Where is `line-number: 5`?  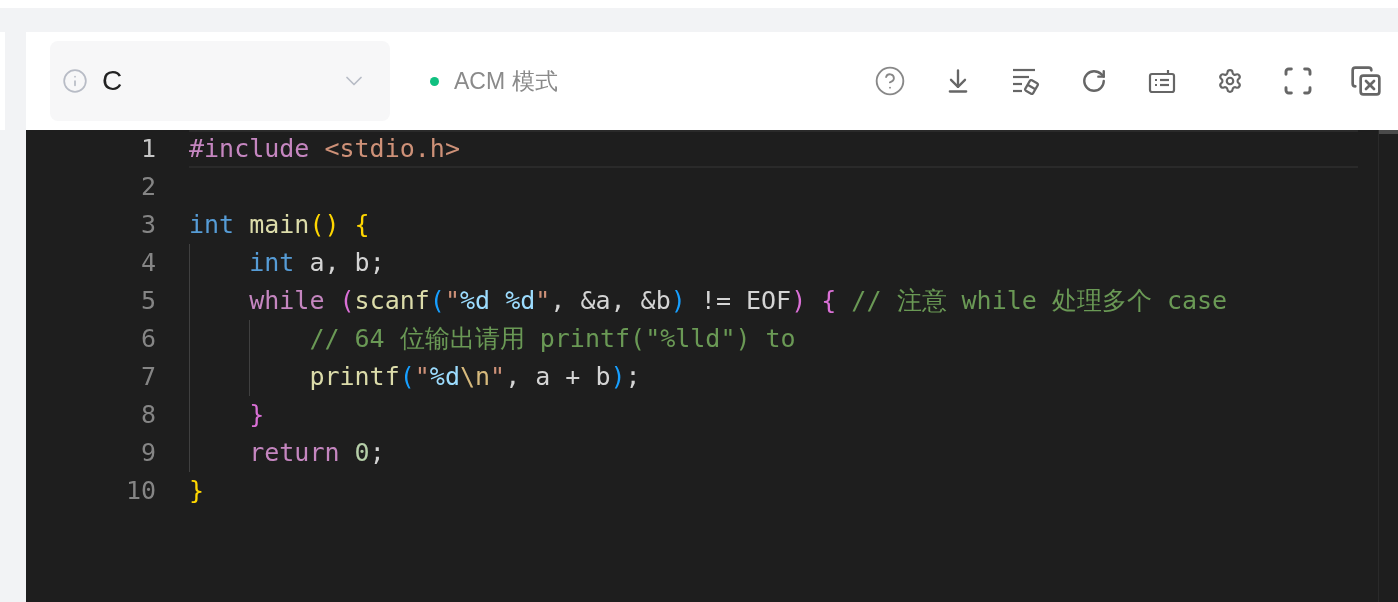 line-number: 5 is located at coordinates (147, 301).